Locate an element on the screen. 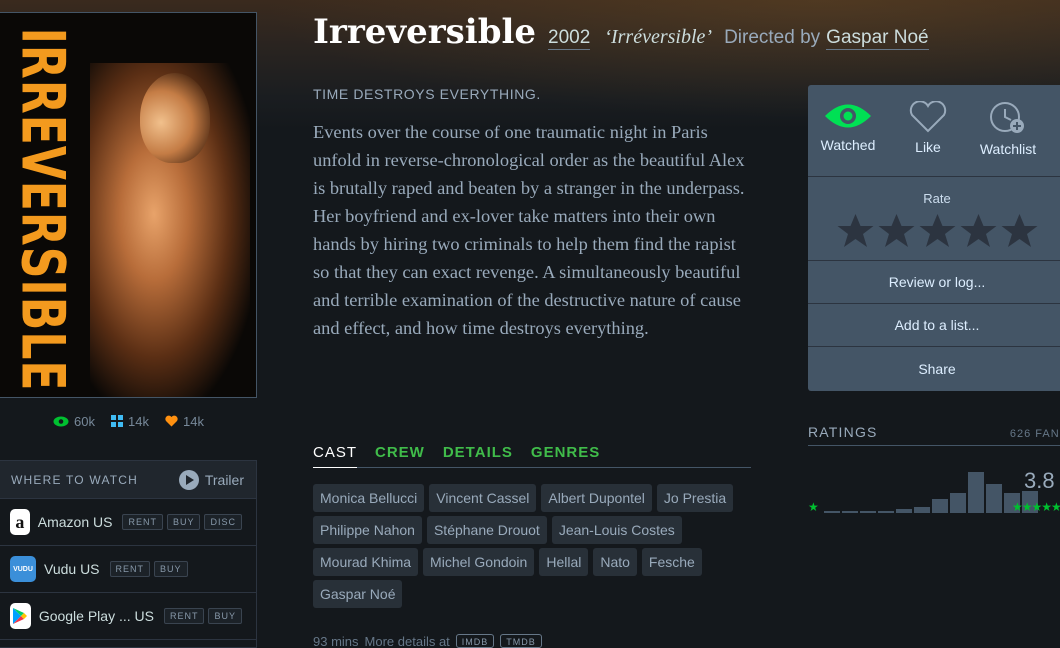 Image resolution: width=1060 pixels, height=648 pixels. watchlist-button: Watchlist is located at coordinates (1008, 130).